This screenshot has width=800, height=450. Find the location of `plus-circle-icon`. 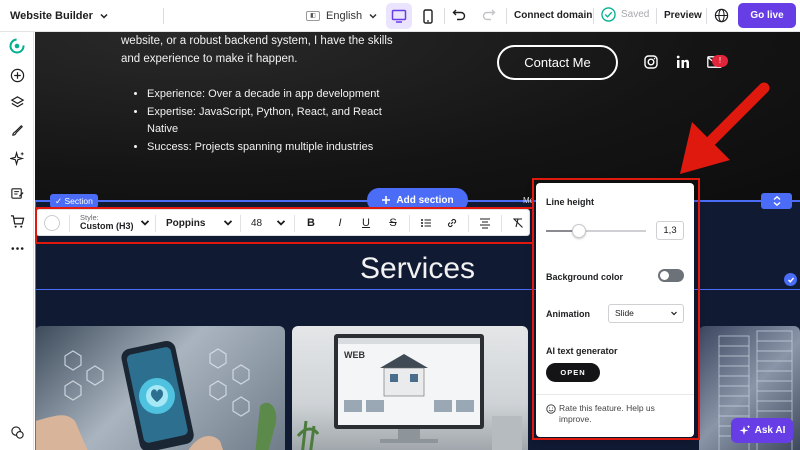

plus-circle-icon is located at coordinates (17, 75).